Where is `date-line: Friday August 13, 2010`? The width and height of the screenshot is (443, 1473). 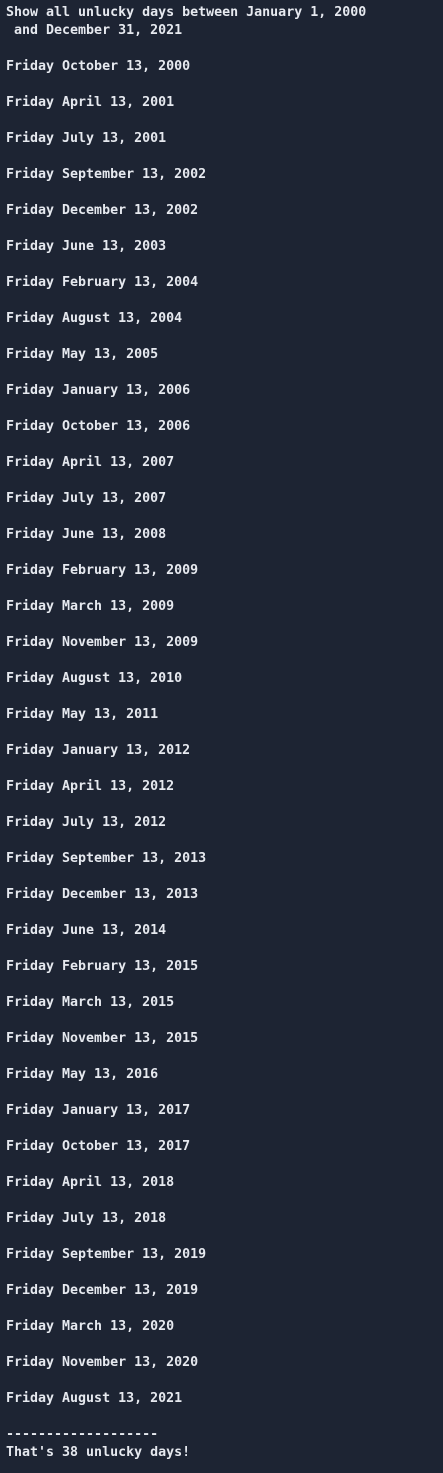 date-line: Friday August 13, 2010 is located at coordinates (94, 678).